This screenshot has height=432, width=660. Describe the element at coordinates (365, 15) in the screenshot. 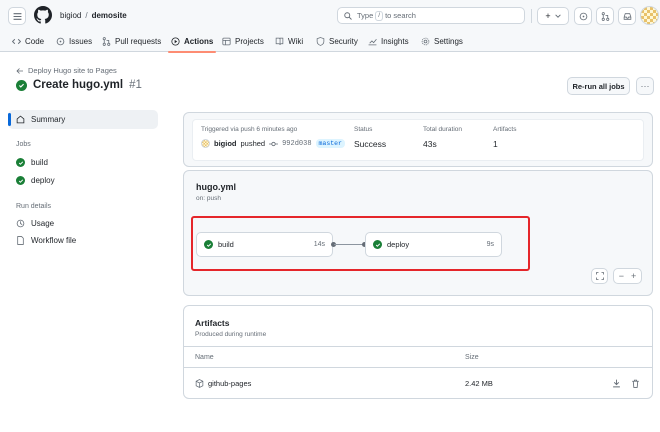

I see `search-placeholder-prefix: Type` at that location.